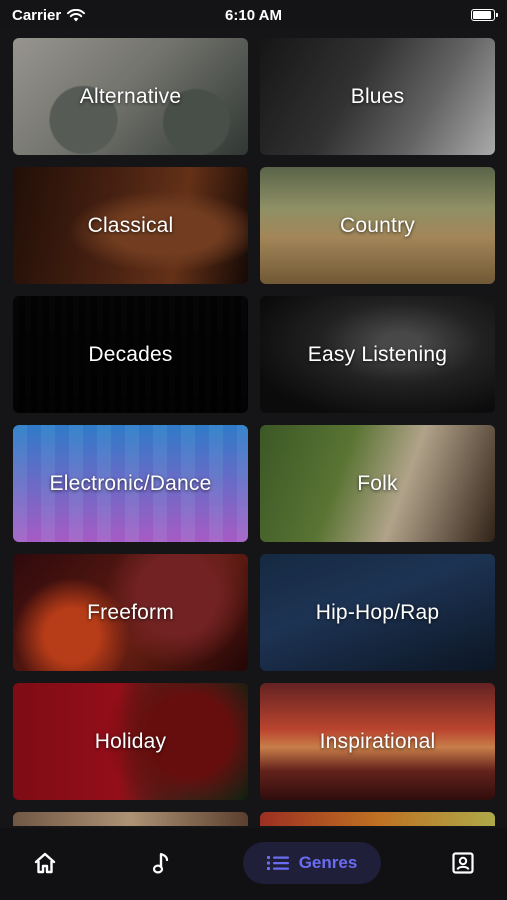 The height and width of the screenshot is (900, 507). I want to click on status-left: Carrier, so click(49, 15).